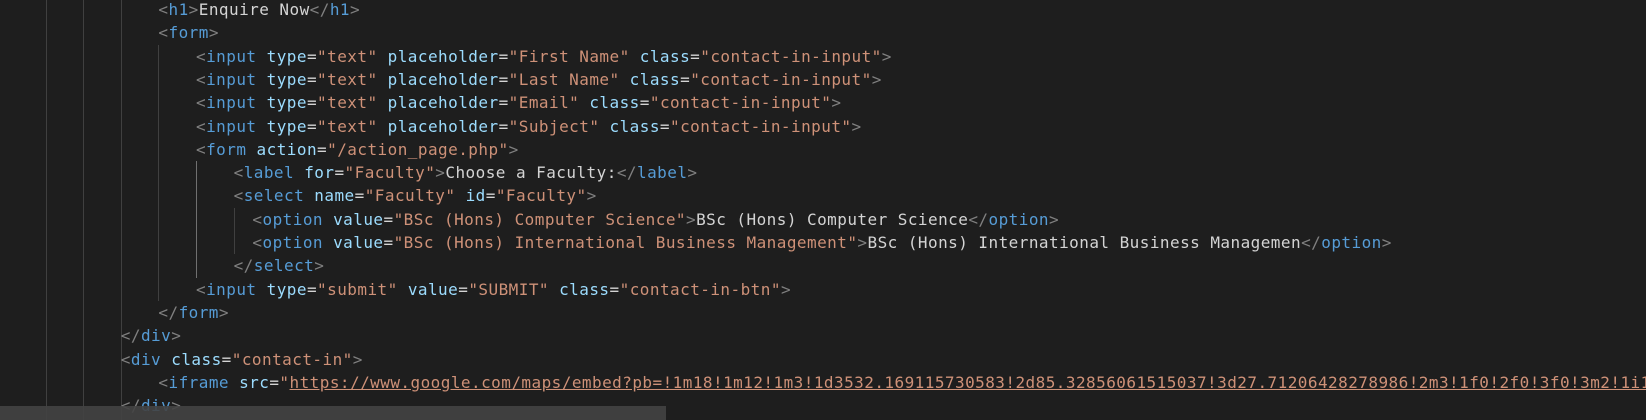  Describe the element at coordinates (254, 382) in the screenshot. I see `code-token: src` at that location.